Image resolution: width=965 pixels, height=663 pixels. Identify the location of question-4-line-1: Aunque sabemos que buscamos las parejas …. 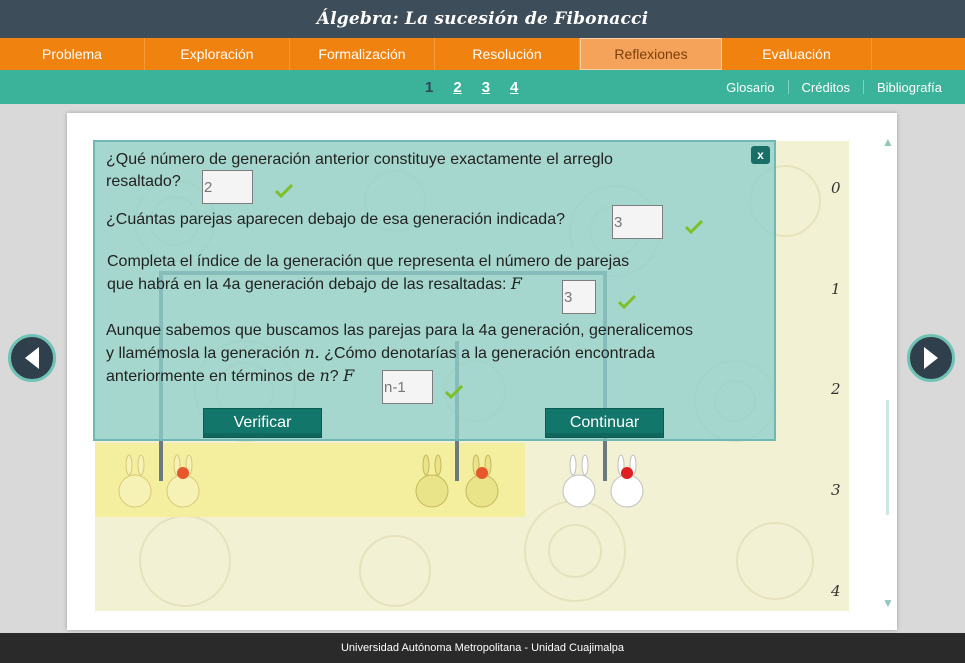
(400, 330).